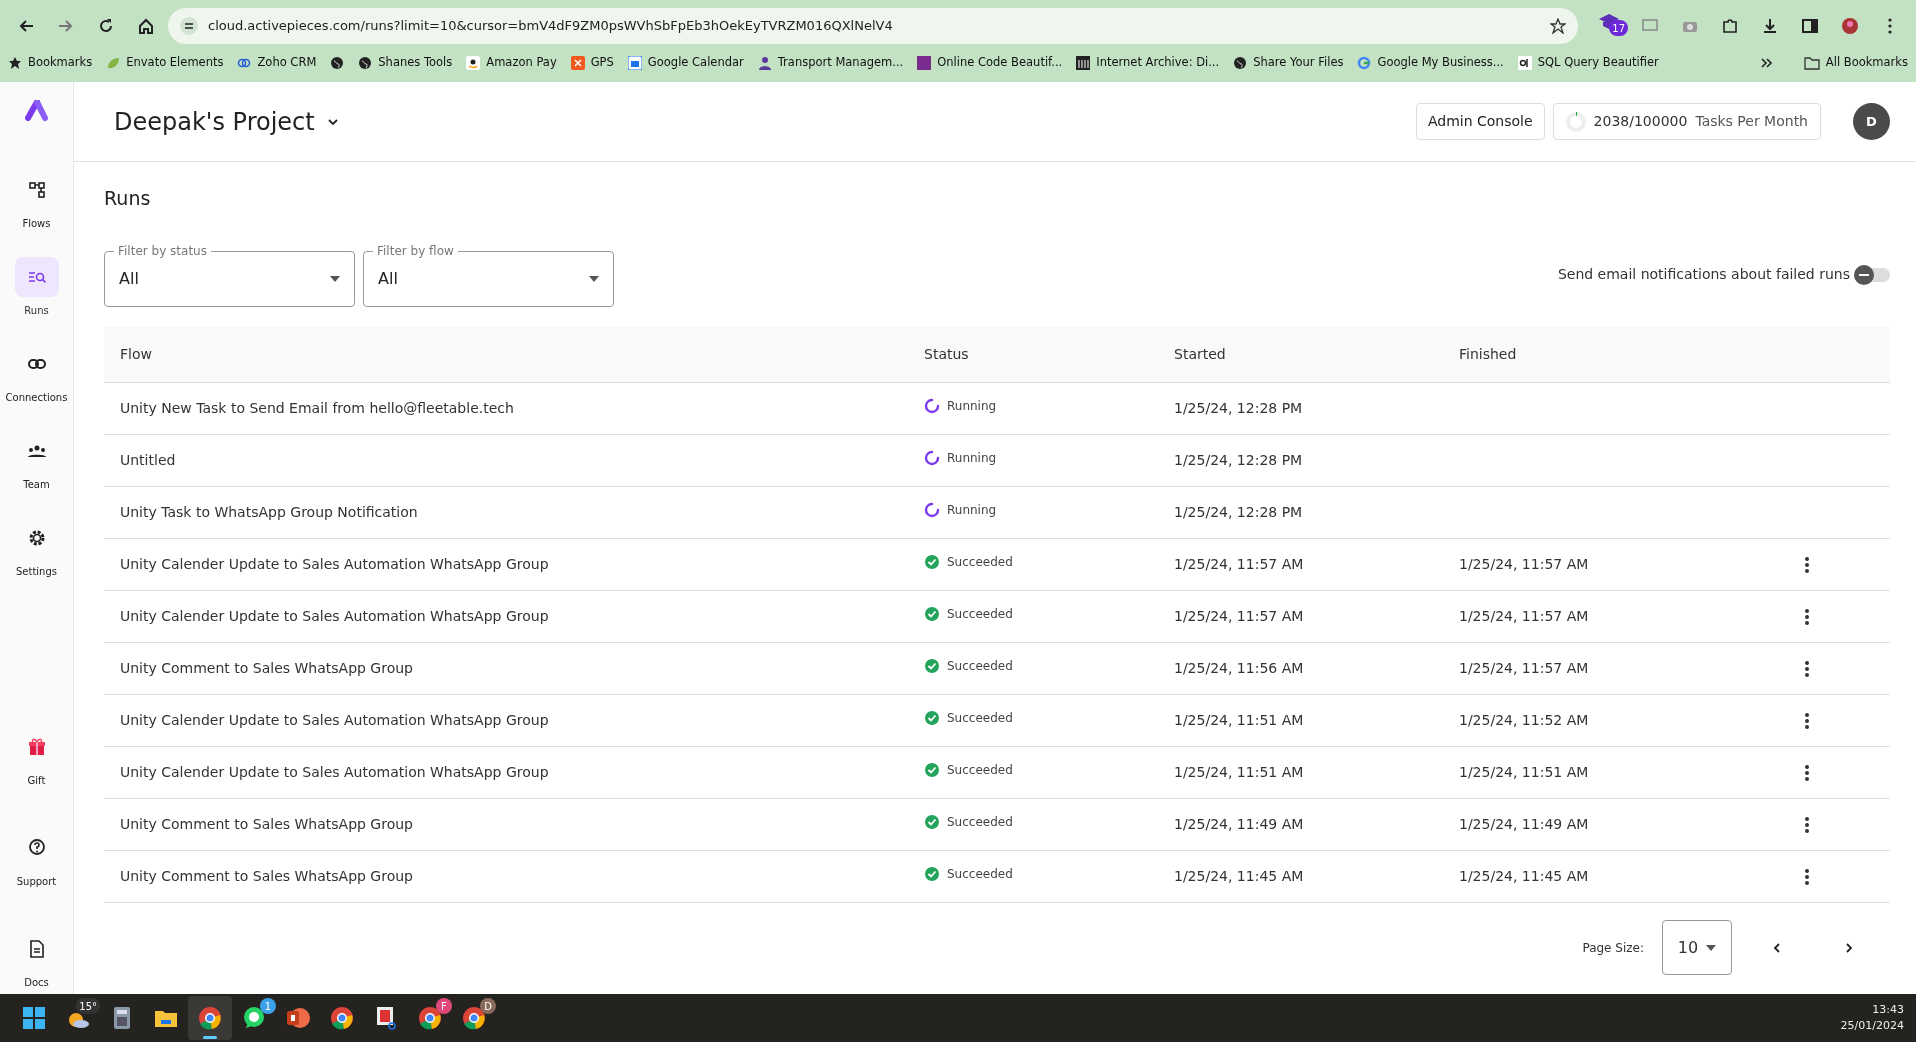  I want to click on all-bookmarks-button: All Bookmarks, so click(1855, 63).